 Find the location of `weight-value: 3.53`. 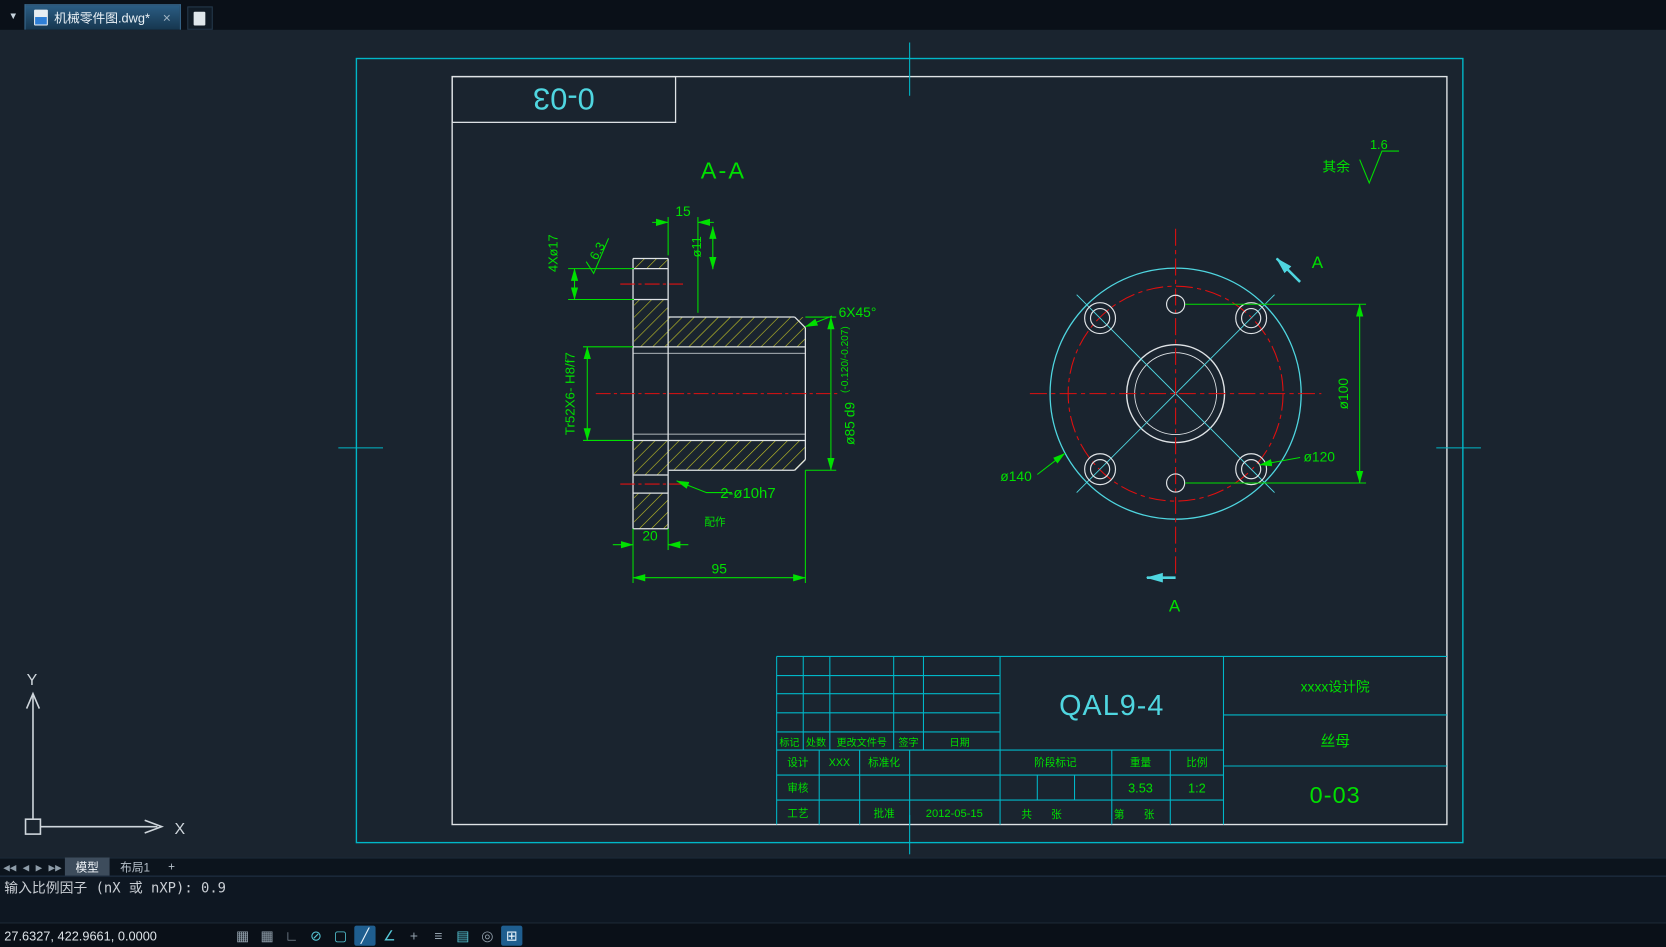

weight-value: 3.53 is located at coordinates (1140, 788).